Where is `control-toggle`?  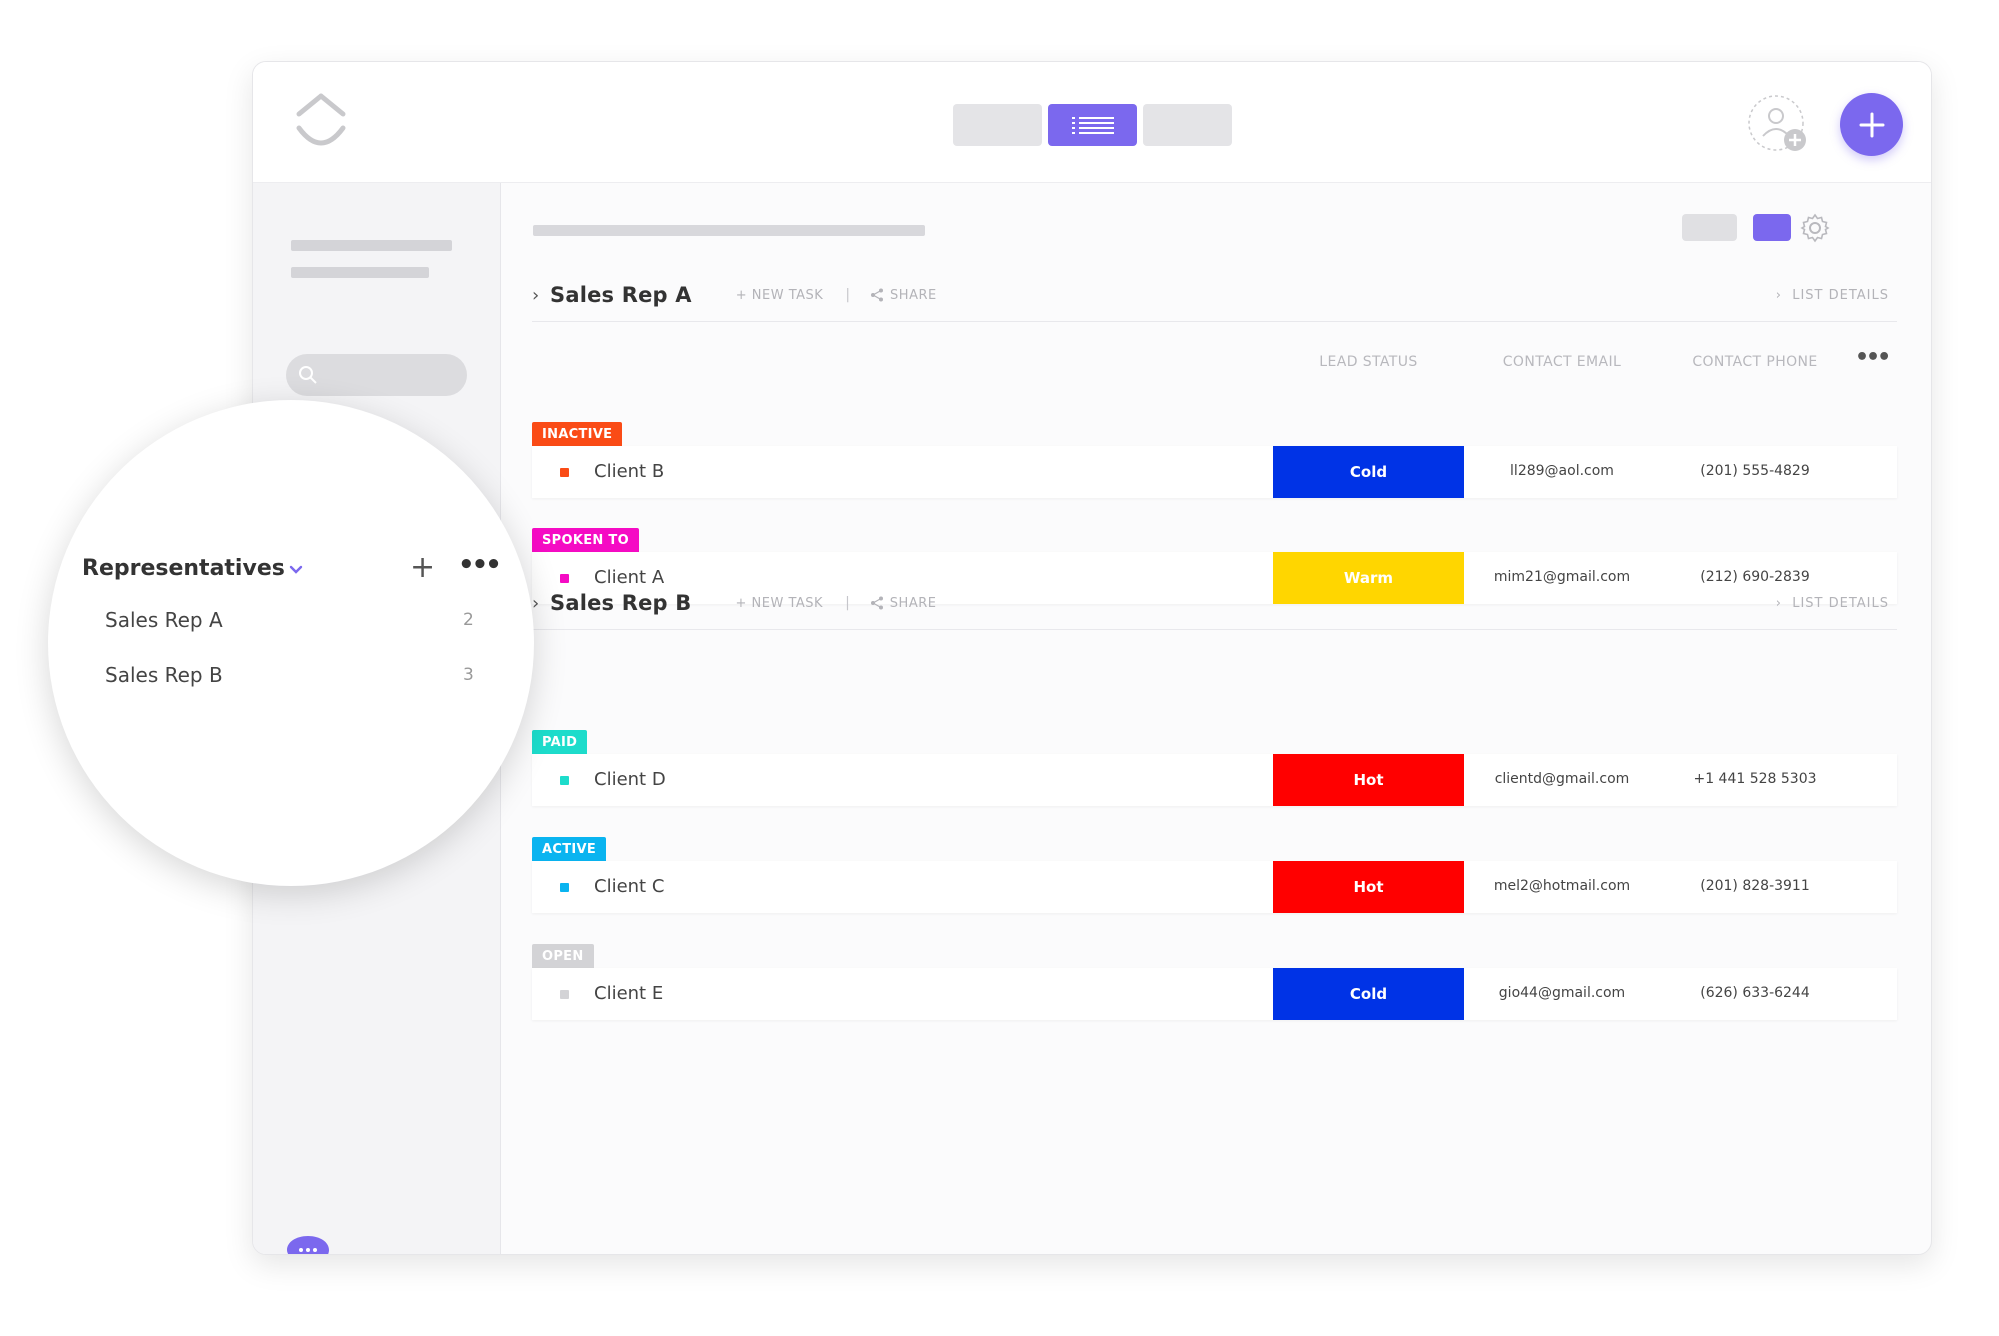
control-toggle is located at coordinates (1709, 227).